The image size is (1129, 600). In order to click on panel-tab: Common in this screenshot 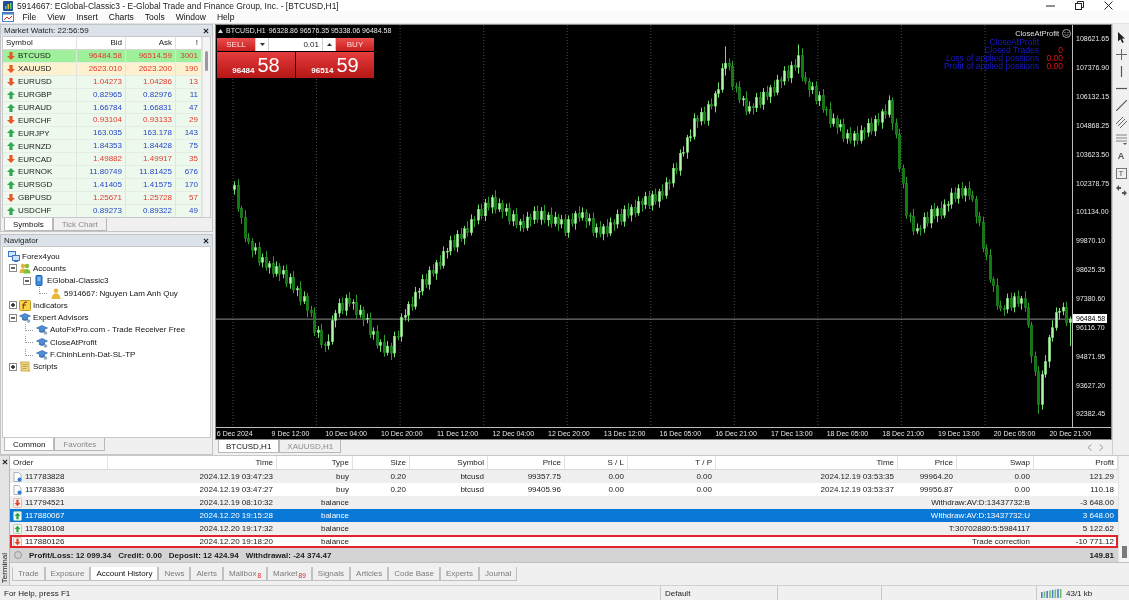, I will do `click(29, 444)`.